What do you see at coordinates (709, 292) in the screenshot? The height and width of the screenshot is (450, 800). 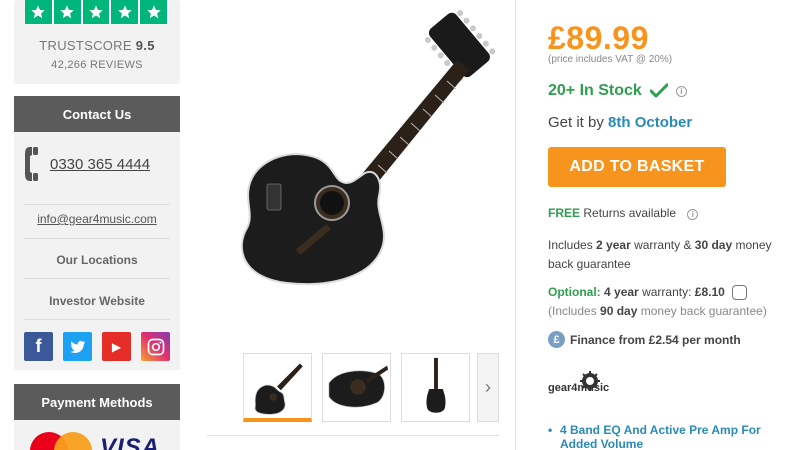 I see `optional-price: £8.10` at bounding box center [709, 292].